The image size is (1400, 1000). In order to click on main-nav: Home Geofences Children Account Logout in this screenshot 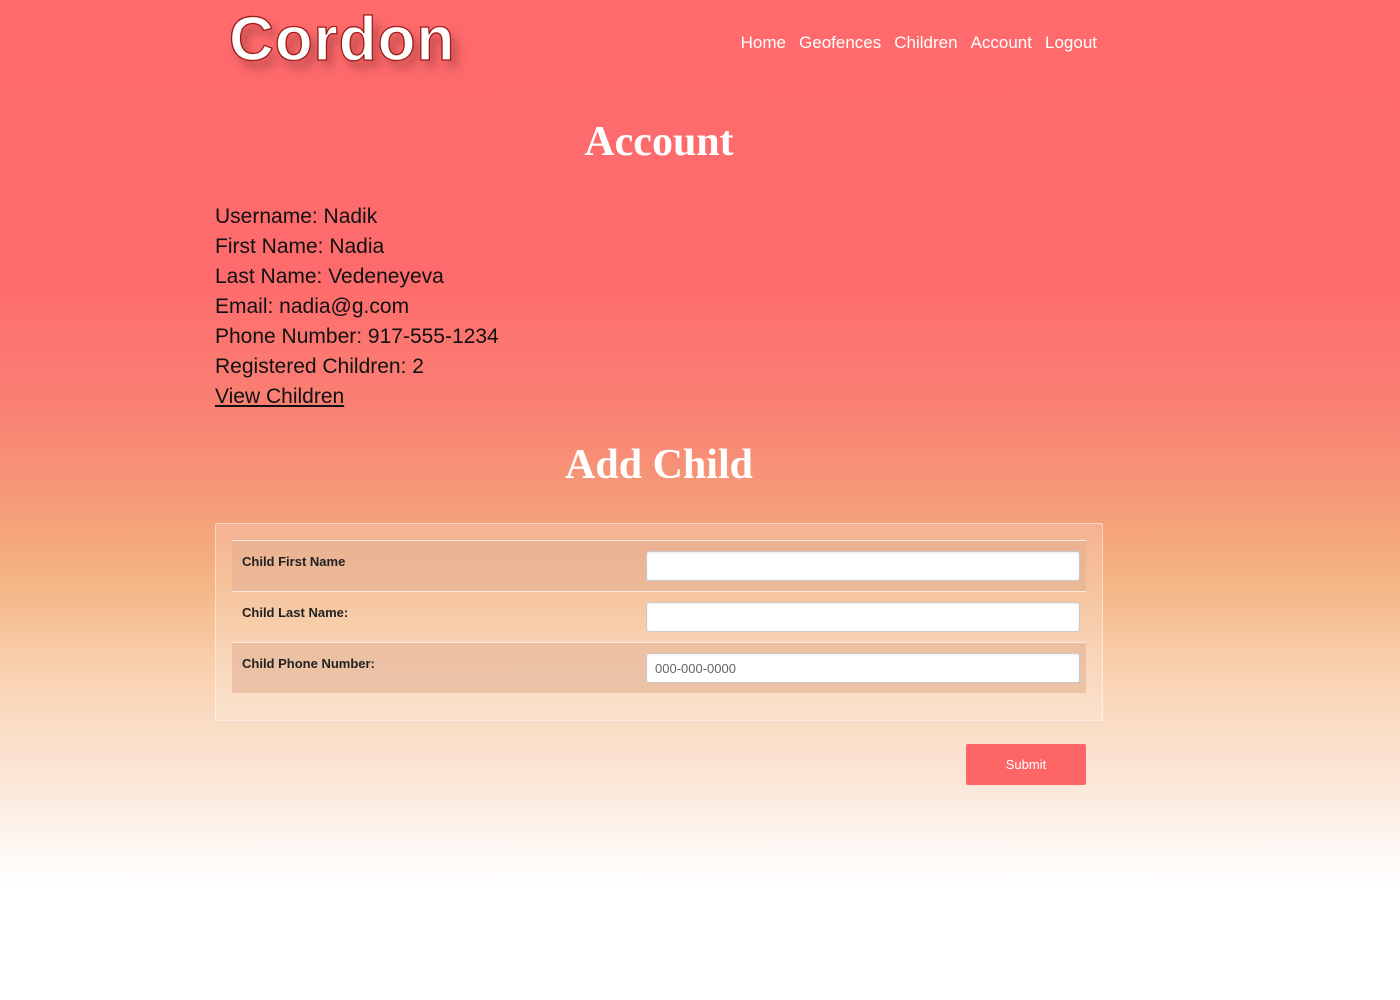, I will do `click(919, 43)`.